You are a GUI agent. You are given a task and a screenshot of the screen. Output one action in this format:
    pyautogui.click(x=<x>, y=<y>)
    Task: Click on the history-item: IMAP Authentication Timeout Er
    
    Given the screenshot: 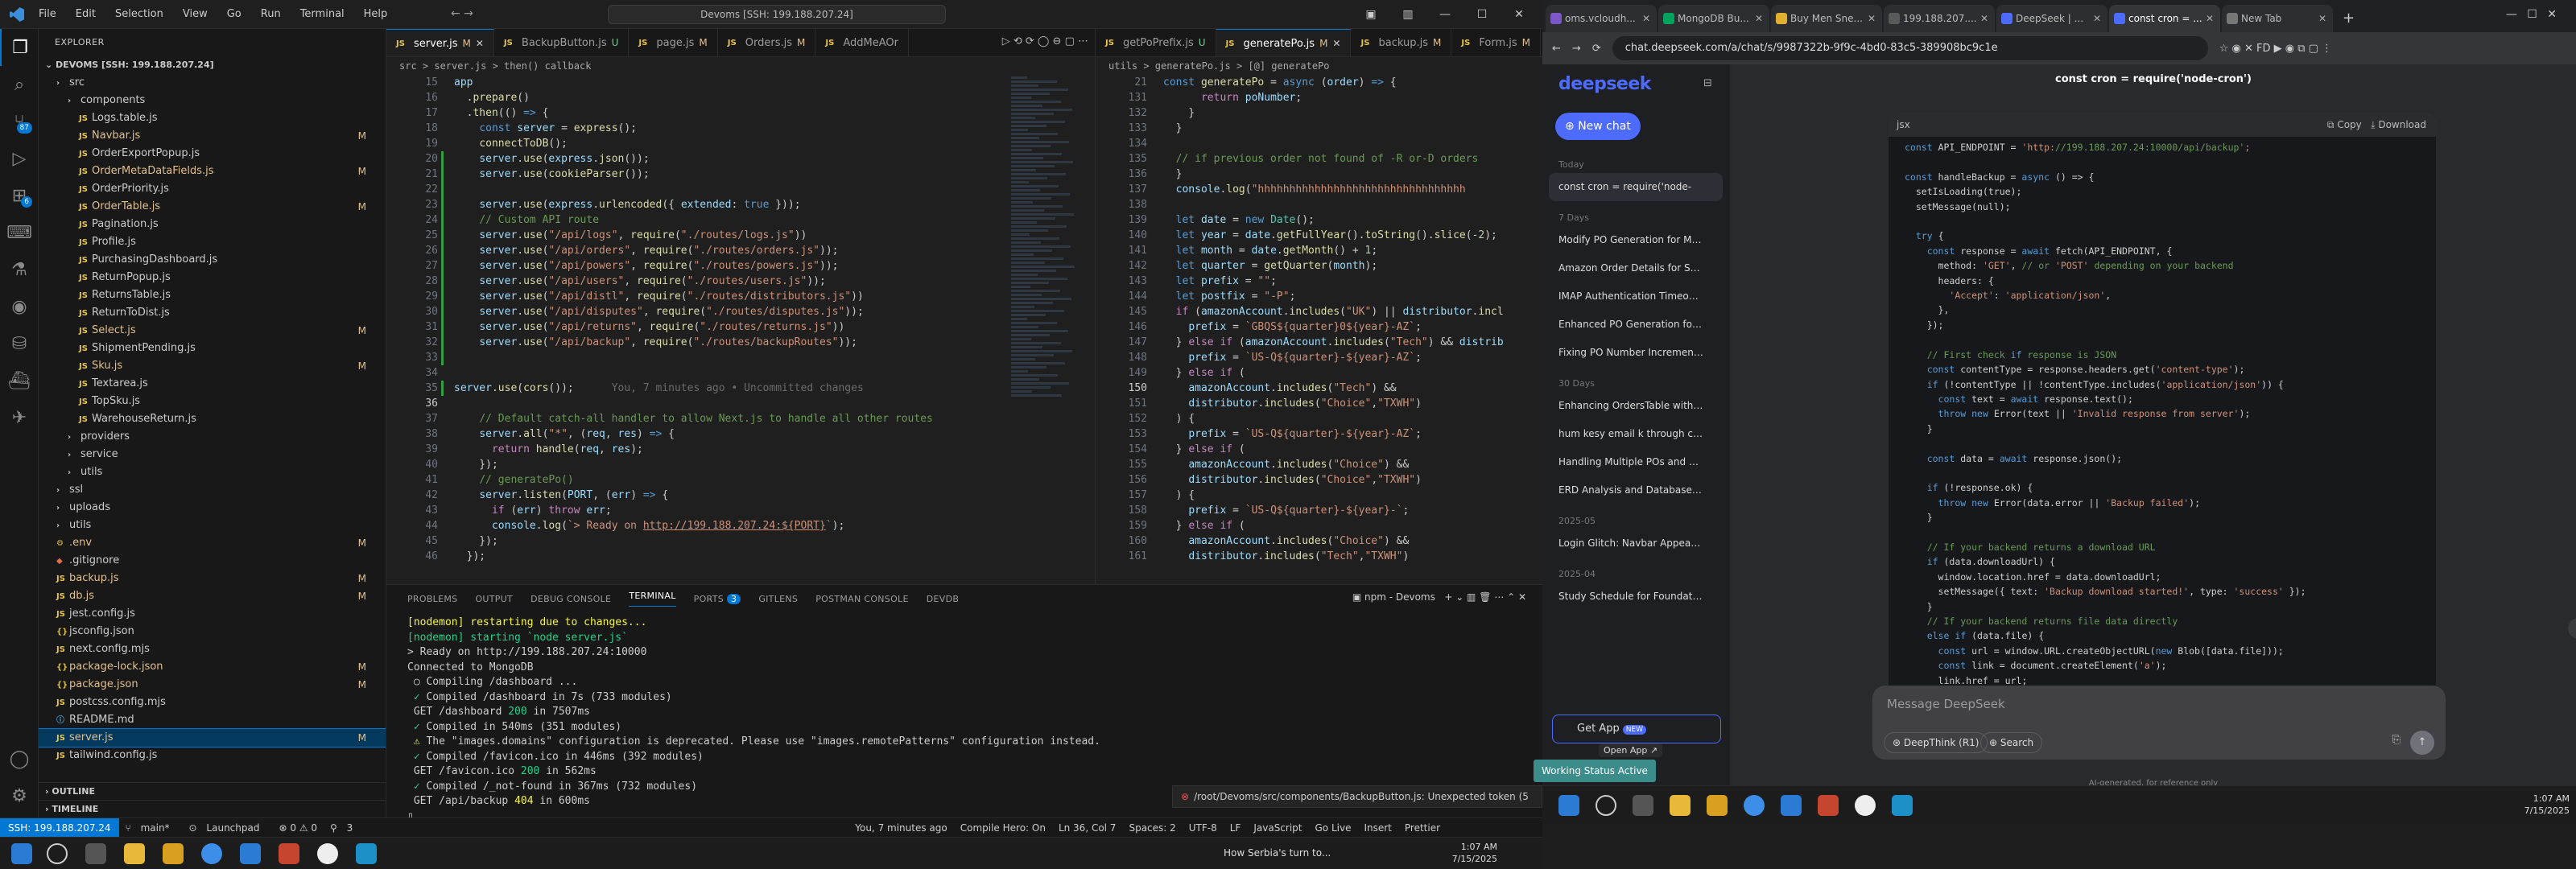 What is the action you would take?
    pyautogui.click(x=1630, y=296)
    